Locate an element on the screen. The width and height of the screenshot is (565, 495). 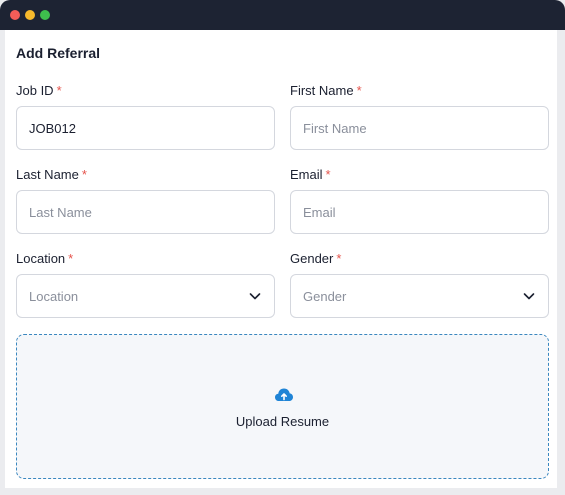
form-title: Add Referral is located at coordinates (58, 53).